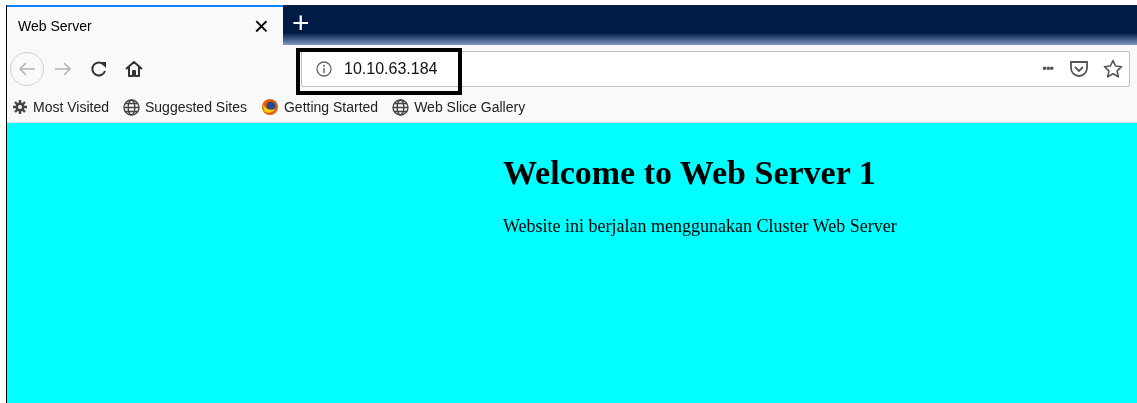 Image resolution: width=1137 pixels, height=403 pixels. What do you see at coordinates (331, 107) in the screenshot?
I see `bookmark-link: Getting Started` at bounding box center [331, 107].